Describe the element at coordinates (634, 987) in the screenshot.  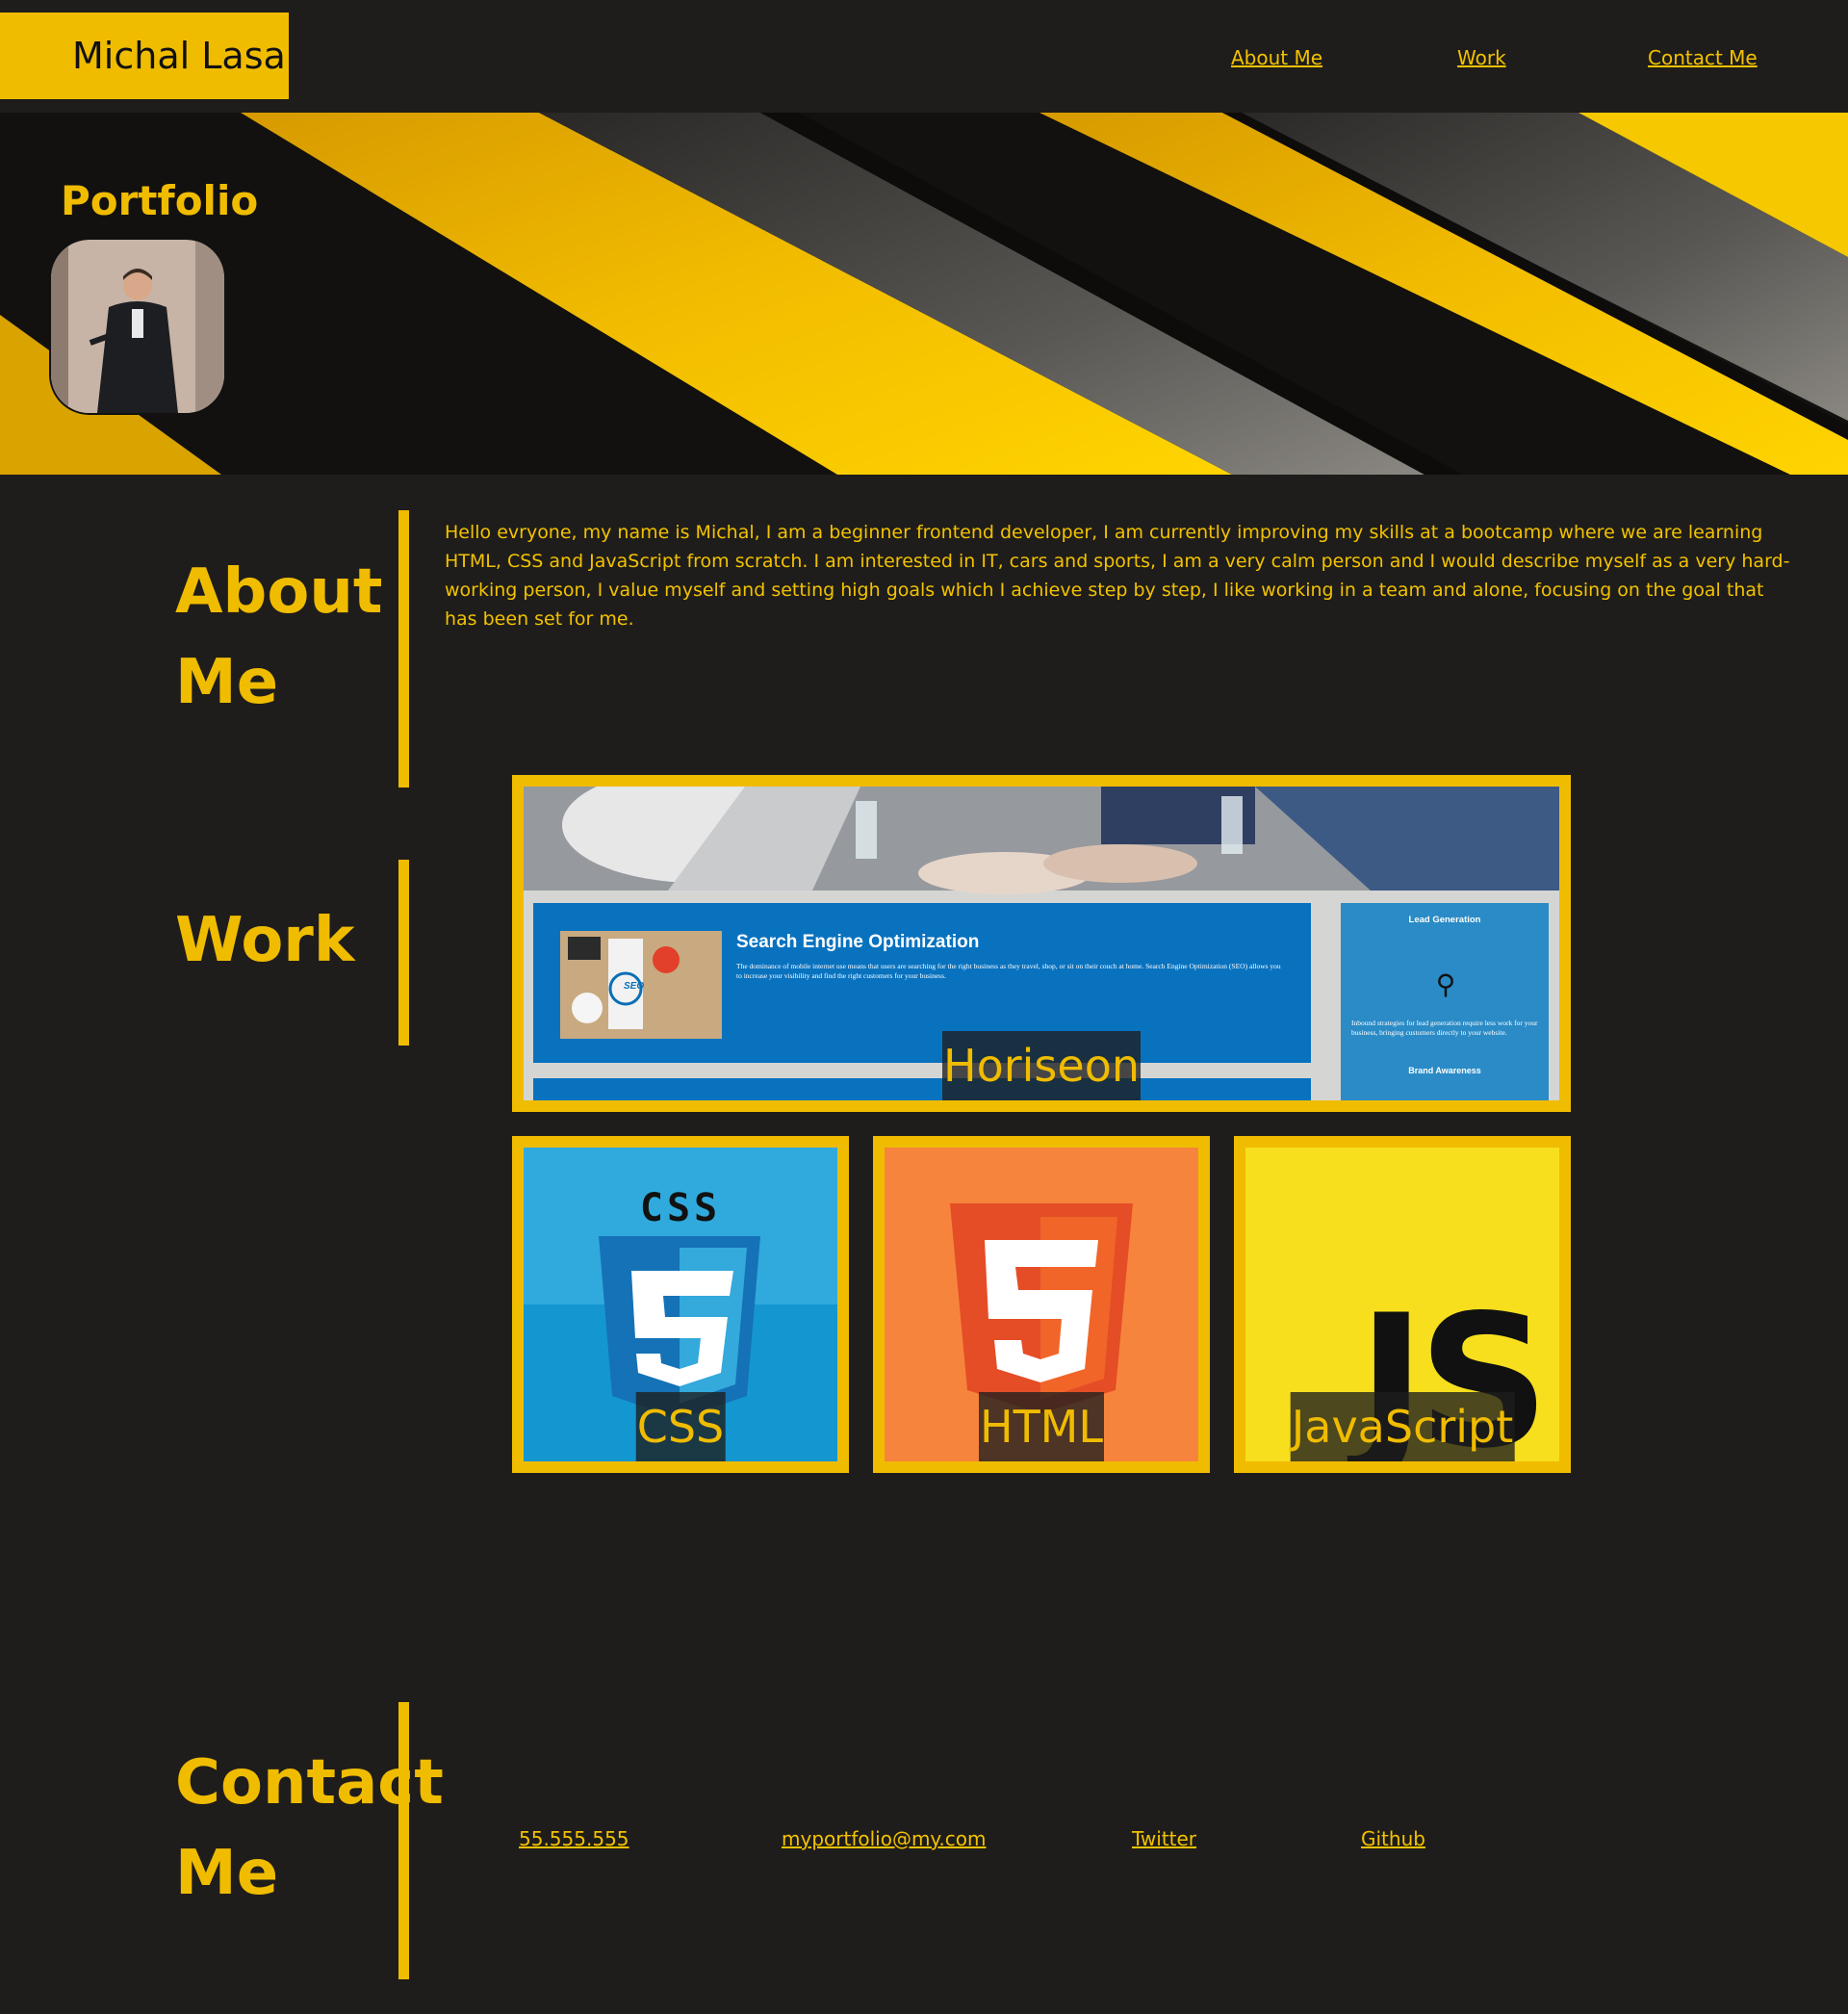
I see `seo-badge: SEO` at that location.